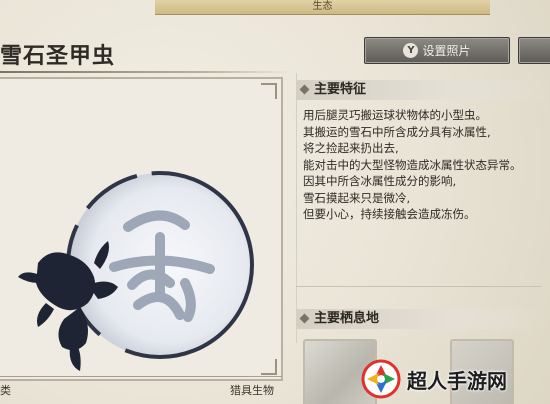  I want to click on description-line: 但要小心，持续接触会造成冻伤。, so click(389, 214).